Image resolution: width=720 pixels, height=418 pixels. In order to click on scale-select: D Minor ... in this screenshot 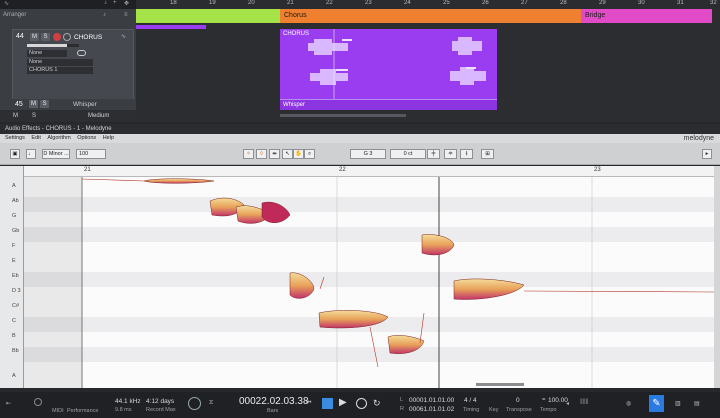, I will do `click(56, 154)`.